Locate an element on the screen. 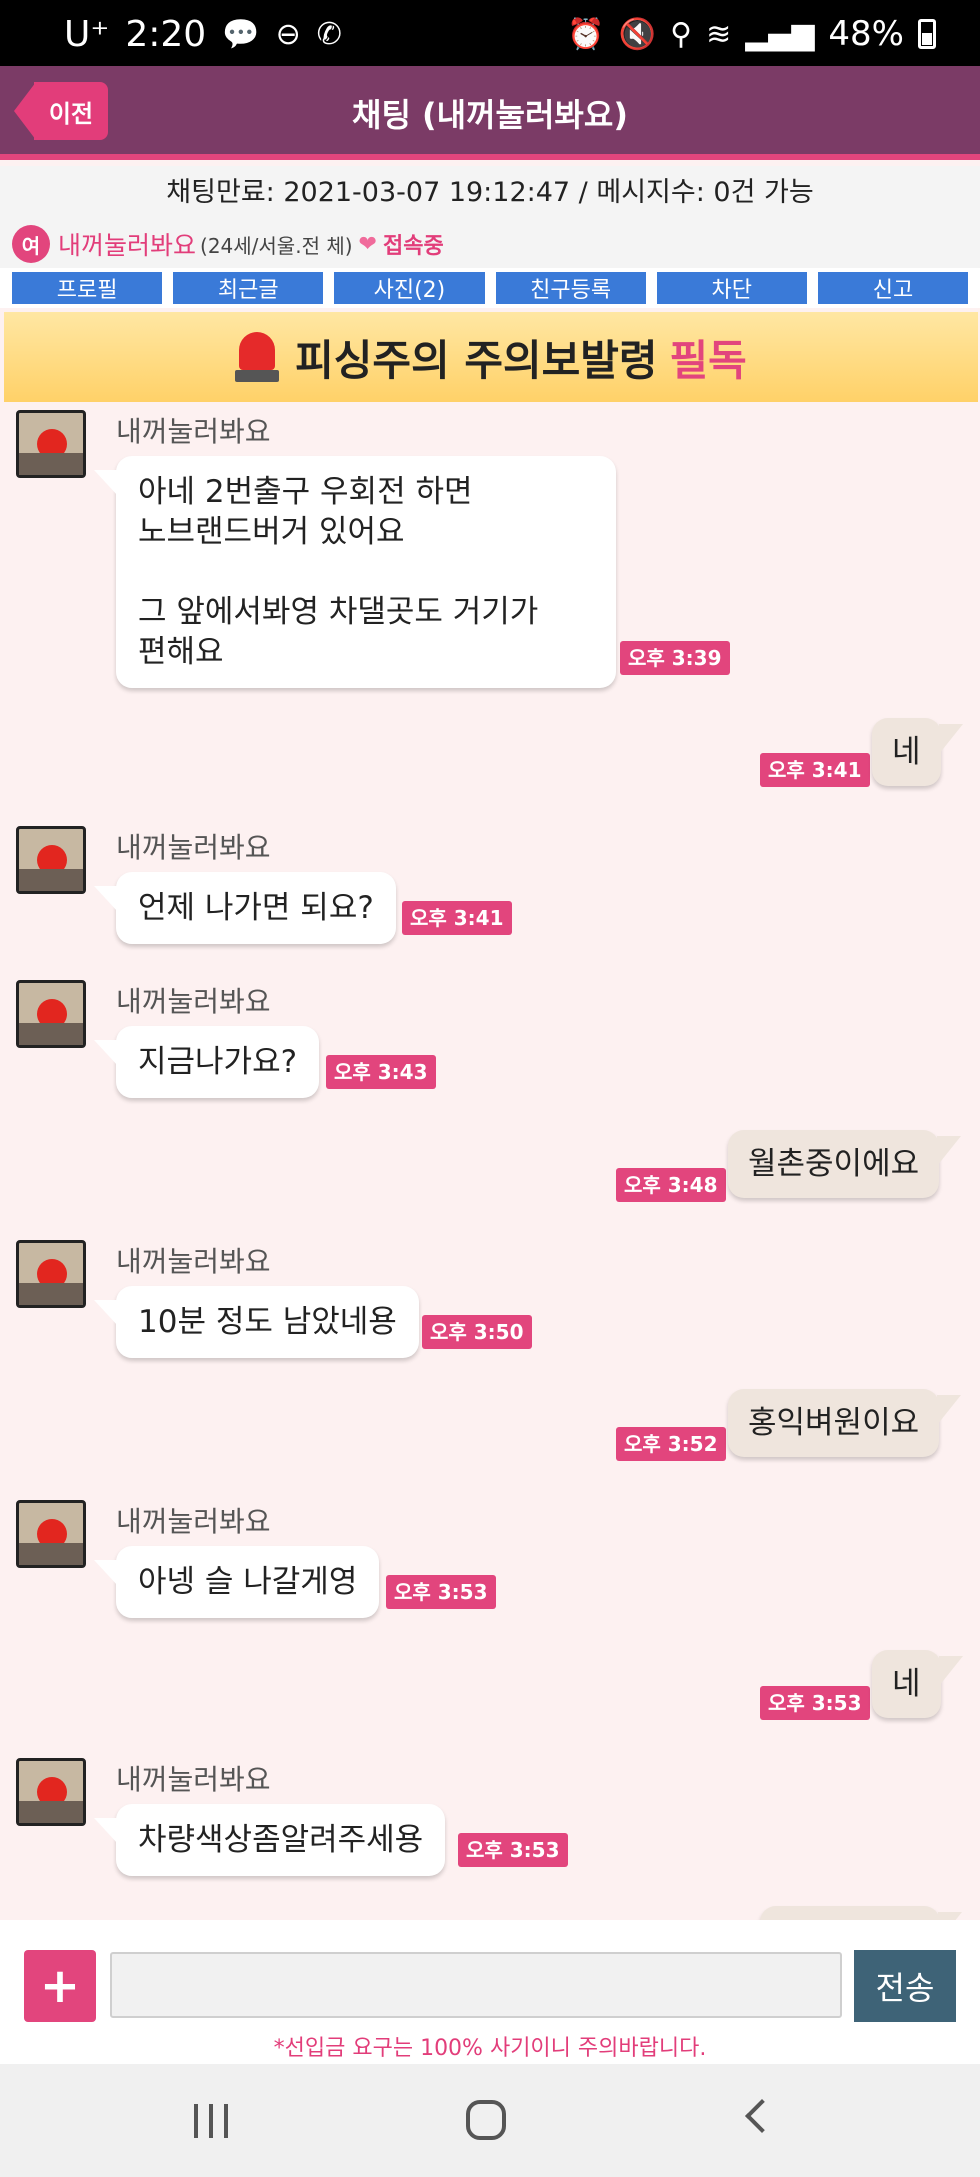 Image resolution: width=980 pixels, height=2177 pixels. home-icon is located at coordinates (486, 2120).